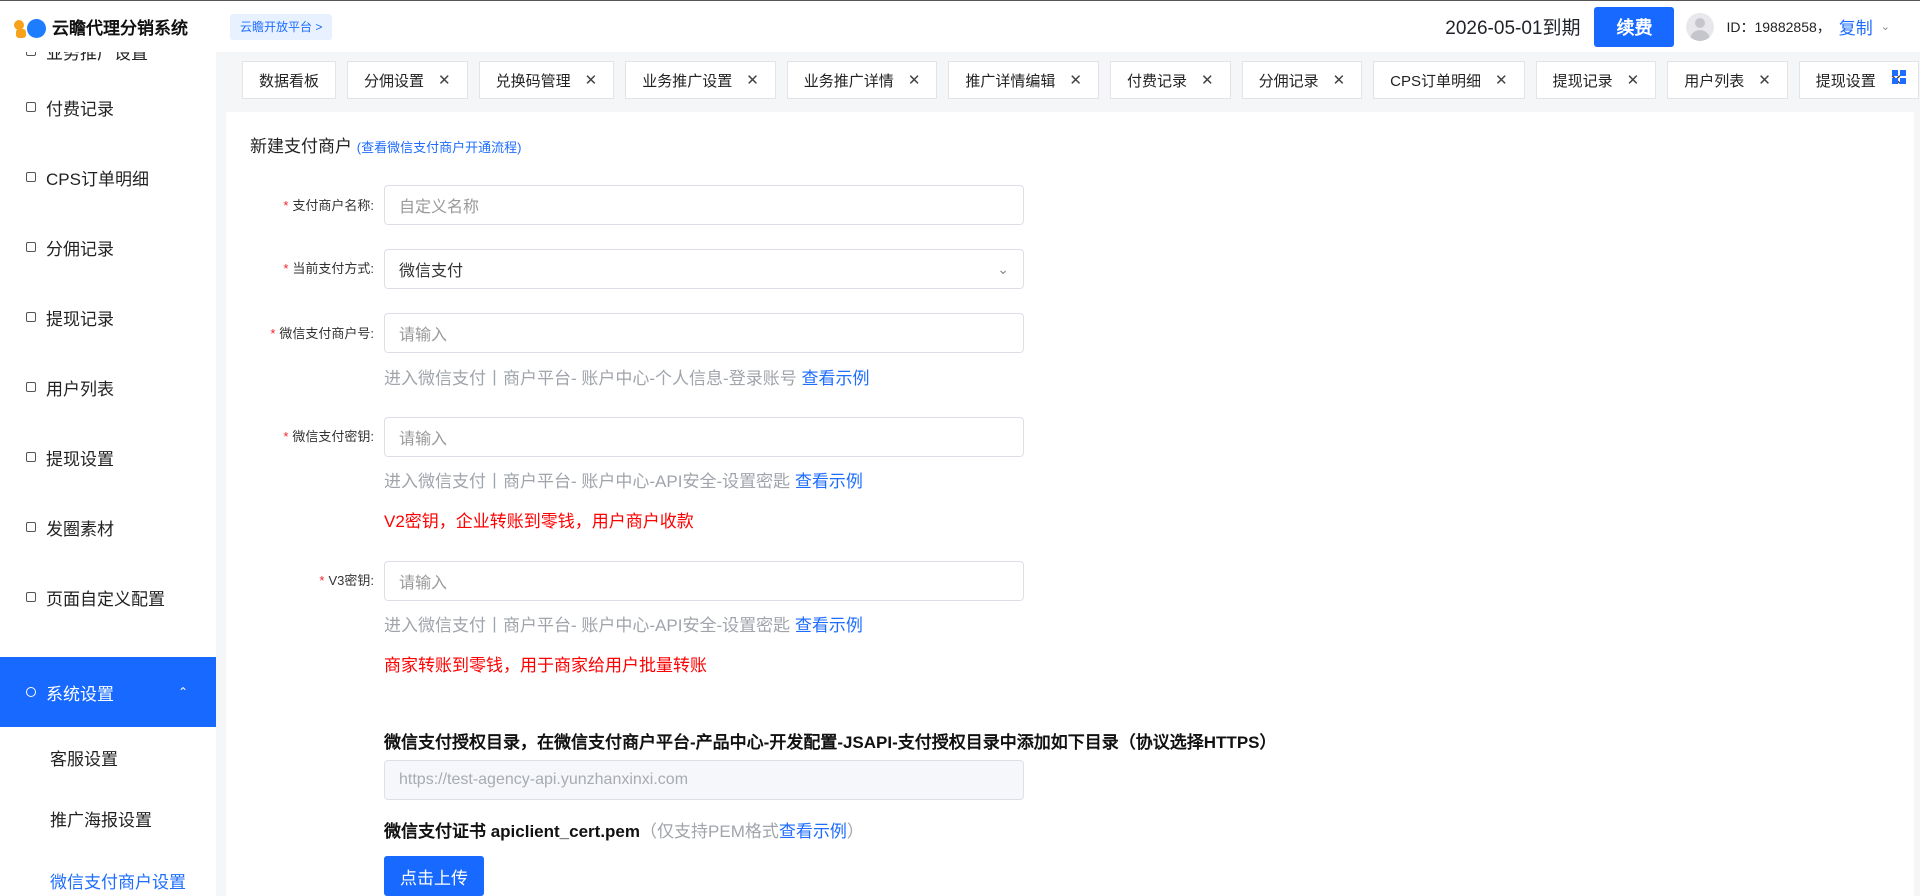 Image resolution: width=1920 pixels, height=896 pixels. I want to click on mch-id-input: 请输入, so click(704, 333).